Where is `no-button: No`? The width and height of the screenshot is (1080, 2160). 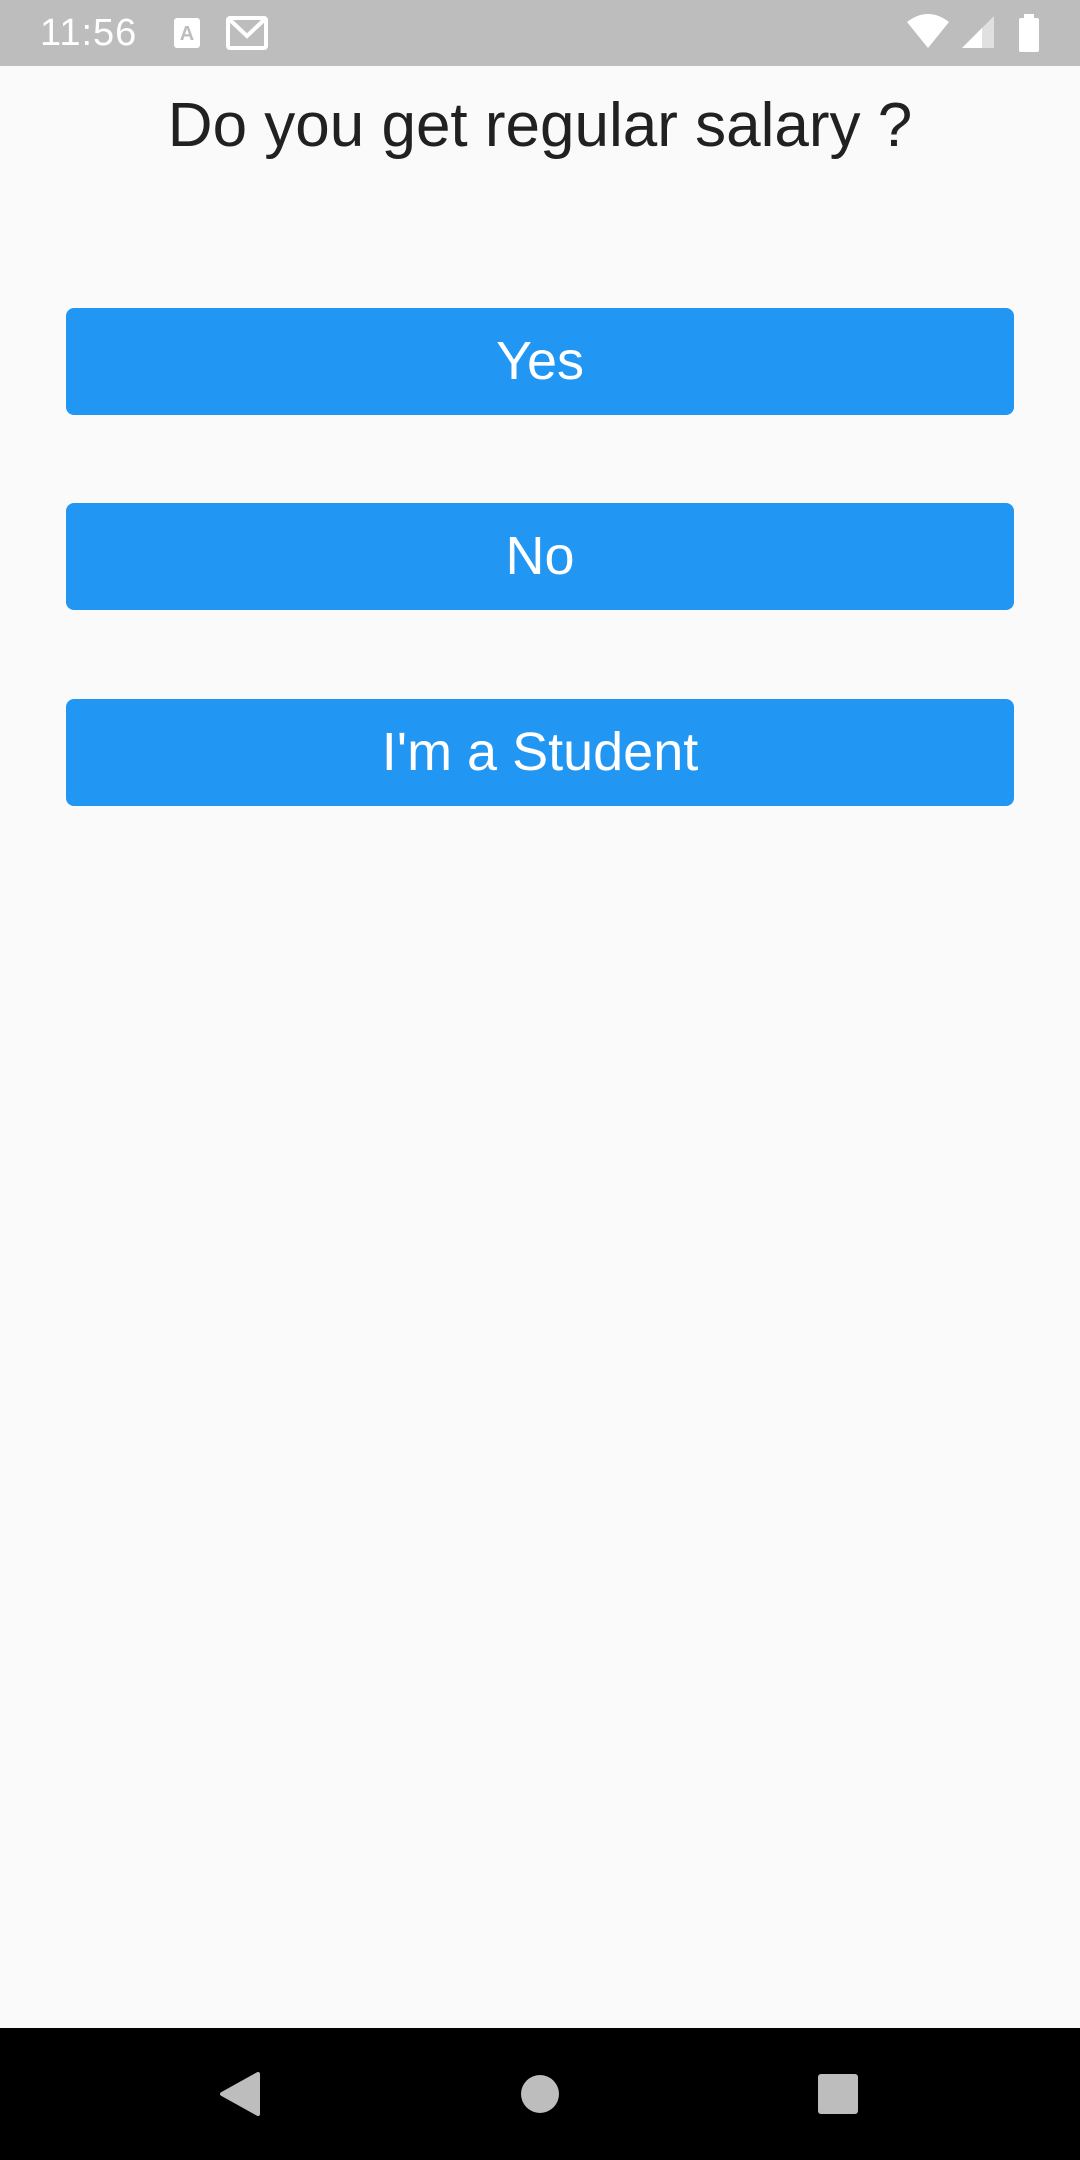 no-button: No is located at coordinates (540, 556).